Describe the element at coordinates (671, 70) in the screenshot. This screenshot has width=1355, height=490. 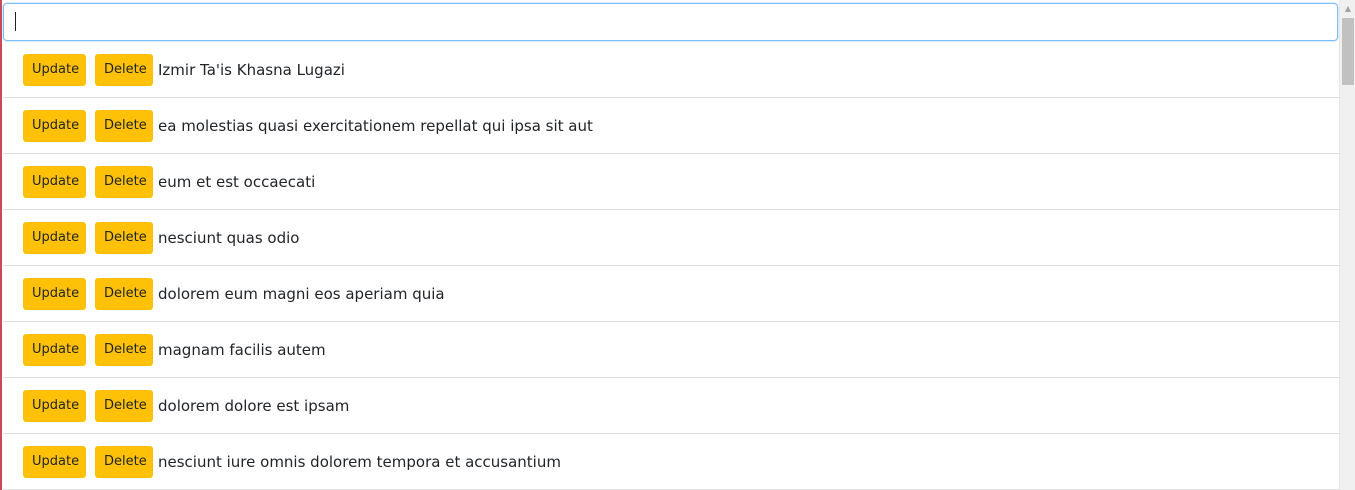
I see `list-item: Update Delete Izmir Ta'is Khasna Lugazi` at that location.